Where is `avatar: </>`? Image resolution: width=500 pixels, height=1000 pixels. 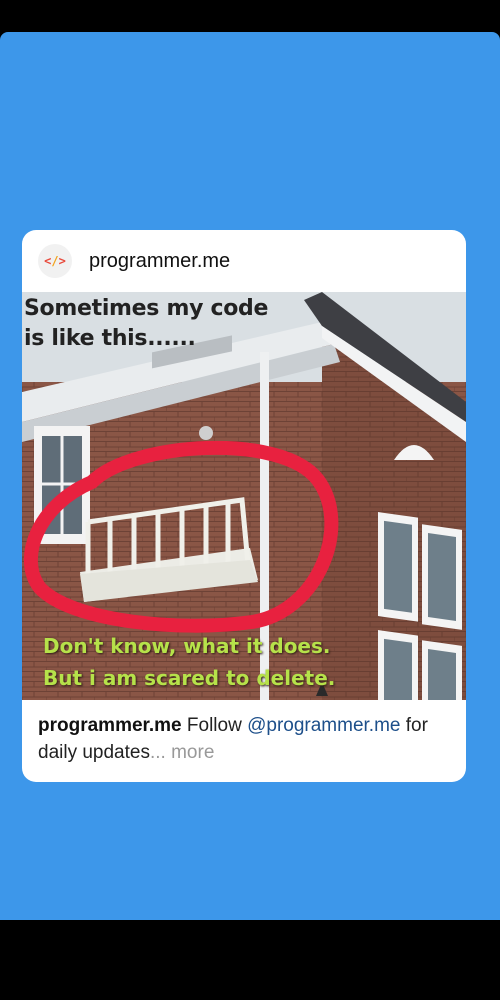 avatar: </> is located at coordinates (55, 261).